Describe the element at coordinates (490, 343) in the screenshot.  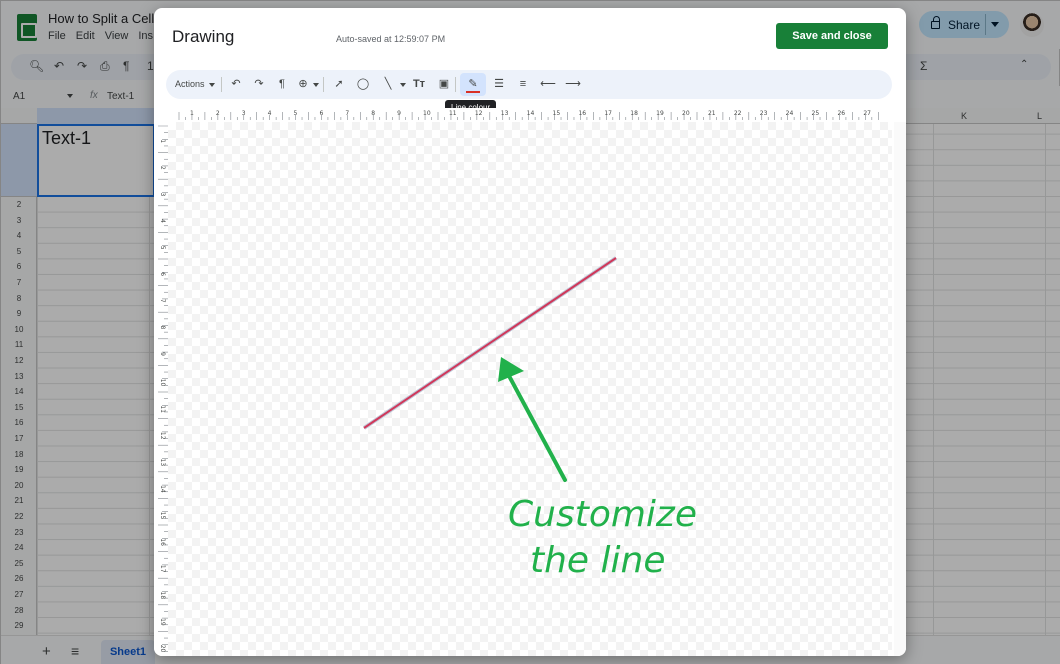
I see `drawn-line` at that location.